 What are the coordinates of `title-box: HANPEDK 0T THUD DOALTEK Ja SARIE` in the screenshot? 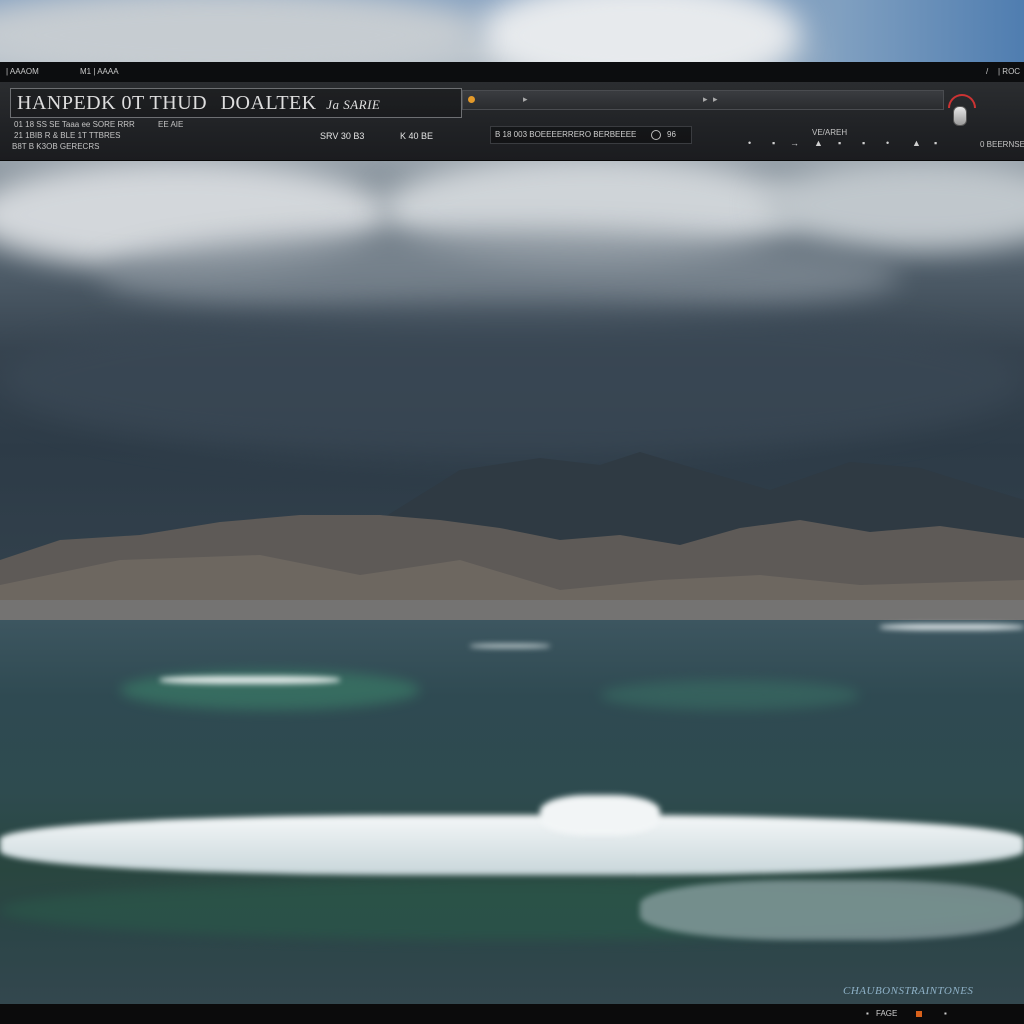 It's located at (236, 103).